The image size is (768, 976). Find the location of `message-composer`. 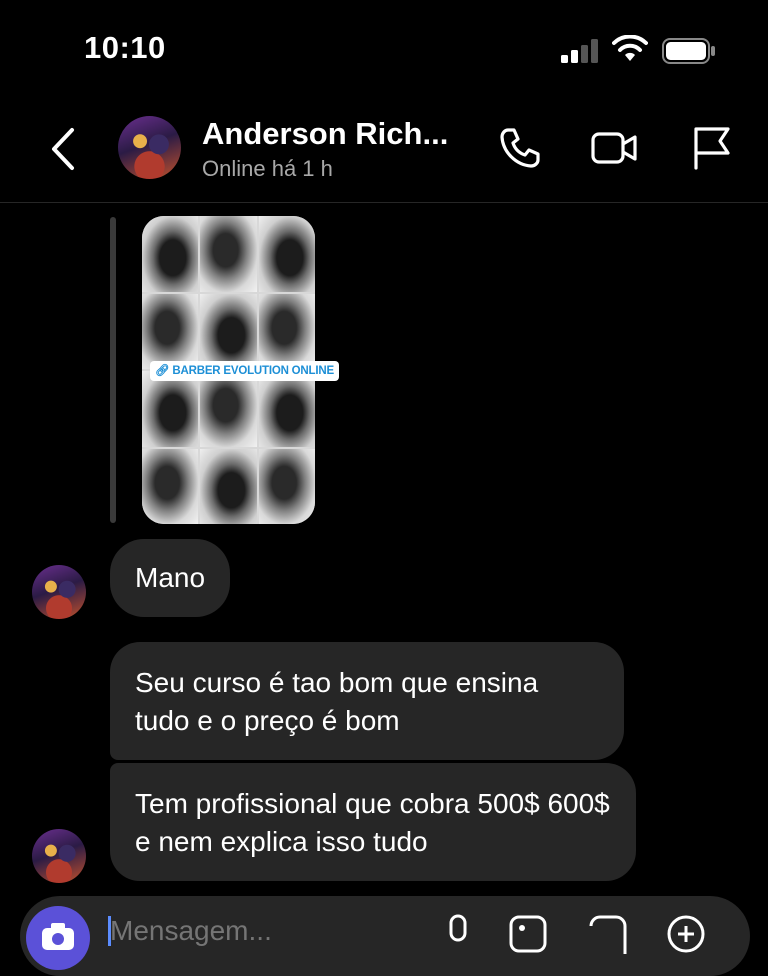

message-composer is located at coordinates (385, 936).